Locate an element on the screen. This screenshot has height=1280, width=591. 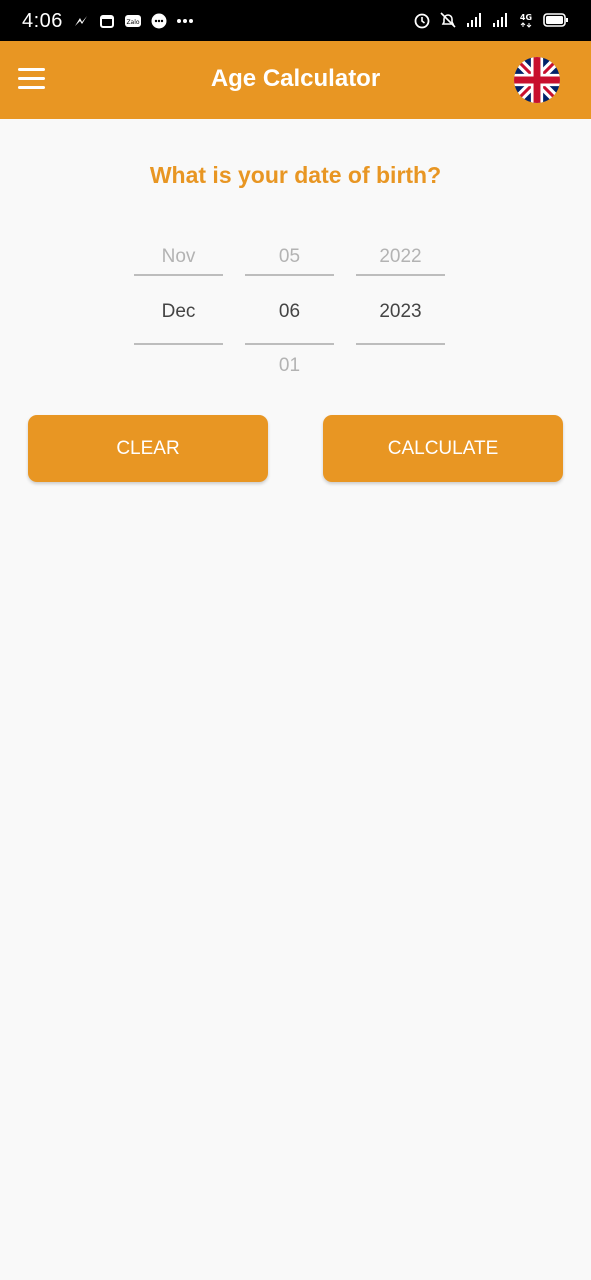
notifications-off-icon is located at coordinates (448, 20).